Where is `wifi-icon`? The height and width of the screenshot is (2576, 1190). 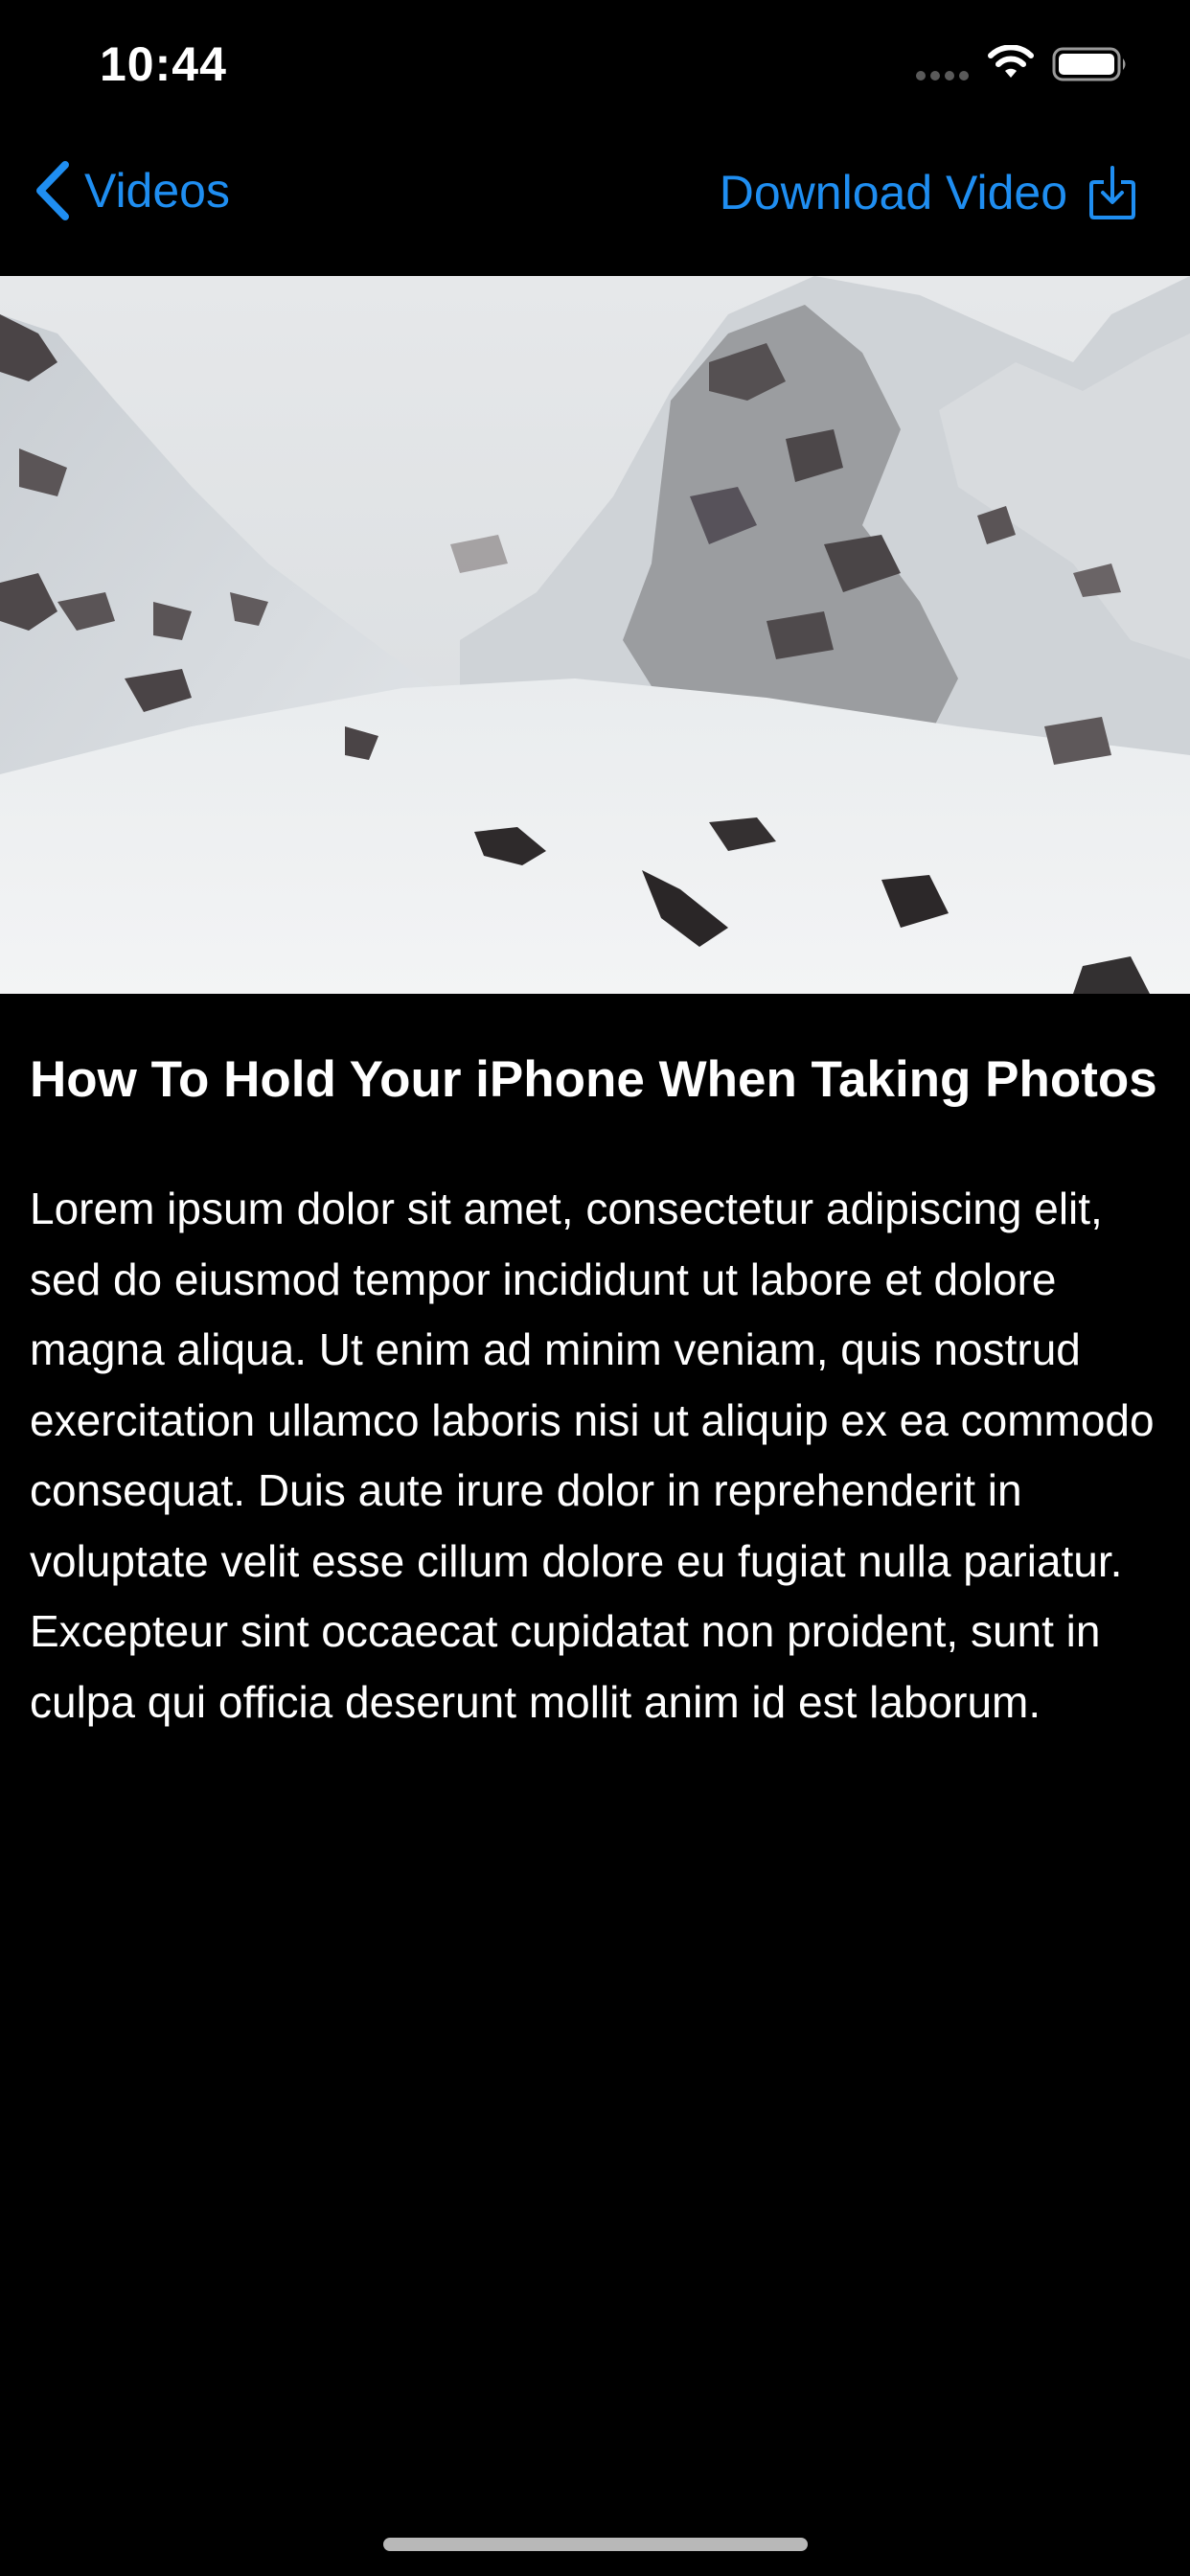 wifi-icon is located at coordinates (1011, 62).